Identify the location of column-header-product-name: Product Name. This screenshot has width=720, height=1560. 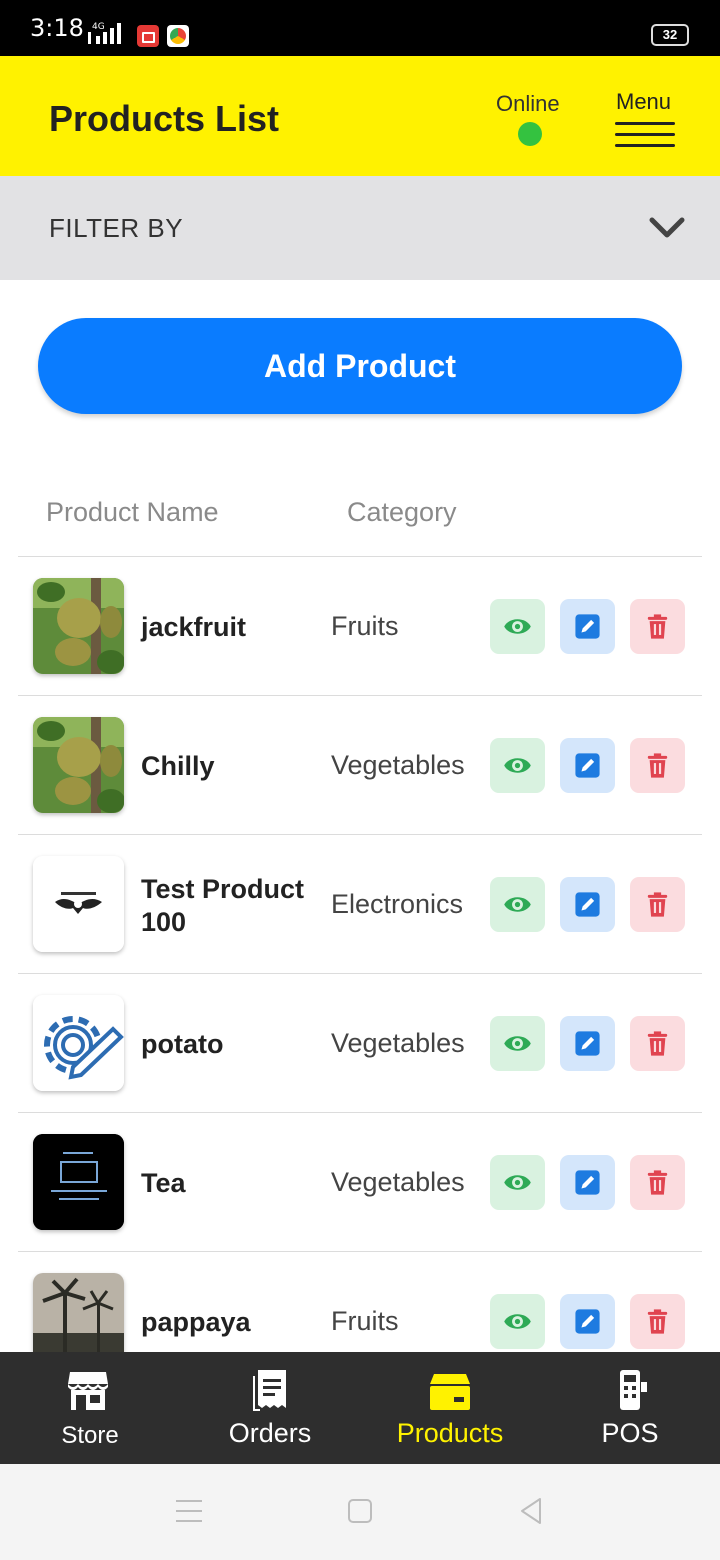
(132, 512).